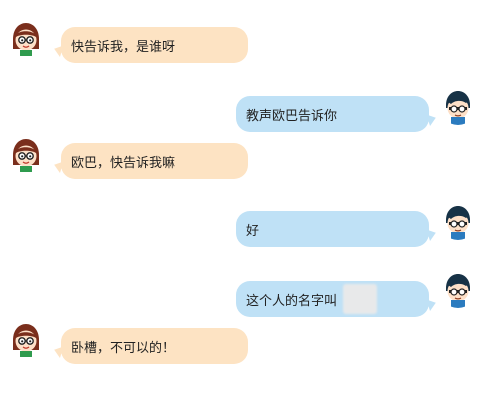  I want to click on message-text: 快告诉我，是谁呀, so click(123, 47).